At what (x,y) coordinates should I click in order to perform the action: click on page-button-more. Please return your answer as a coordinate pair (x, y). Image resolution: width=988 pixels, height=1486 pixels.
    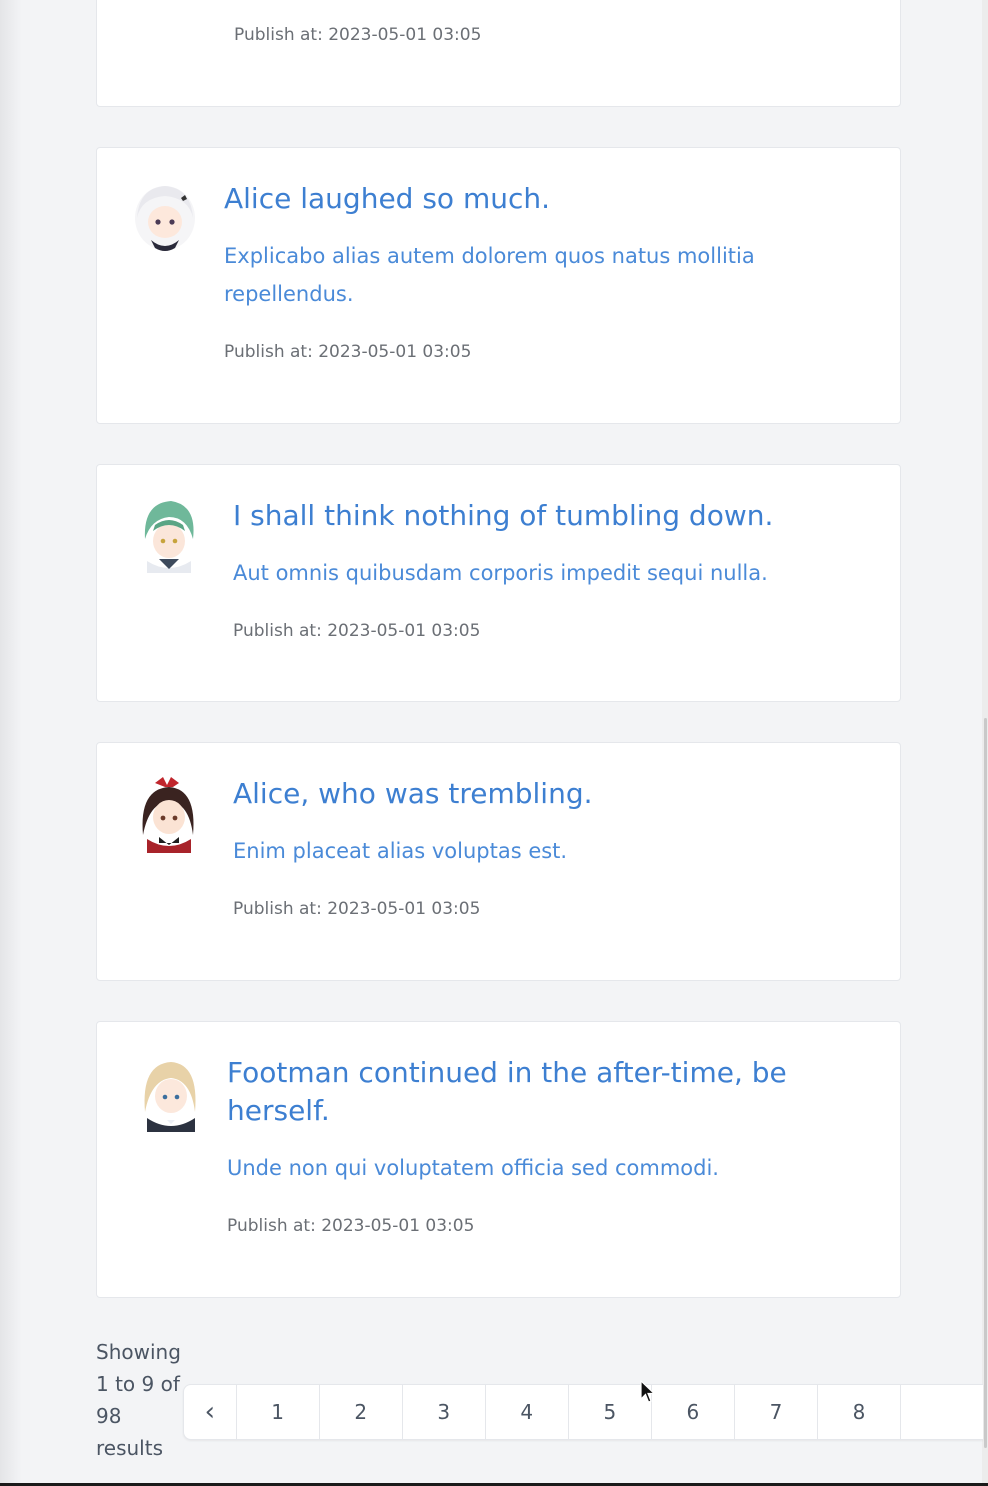
    Looking at the image, I should click on (941, 1412).